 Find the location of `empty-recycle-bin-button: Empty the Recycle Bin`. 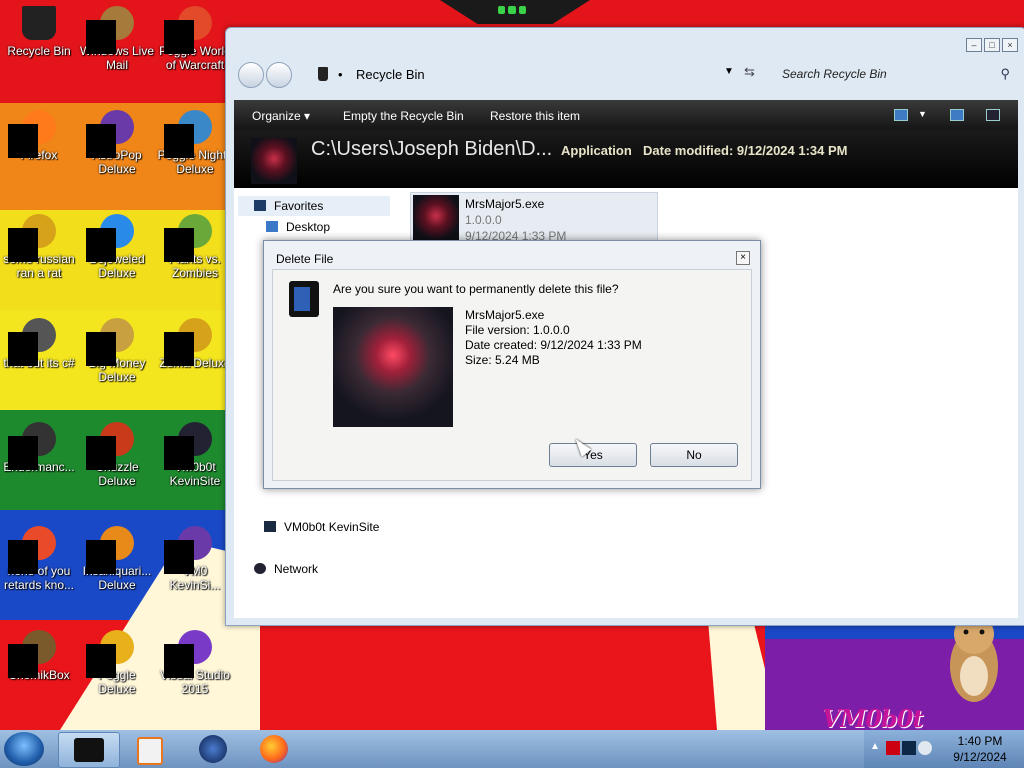

empty-recycle-bin-button: Empty the Recycle Bin is located at coordinates (403, 116).